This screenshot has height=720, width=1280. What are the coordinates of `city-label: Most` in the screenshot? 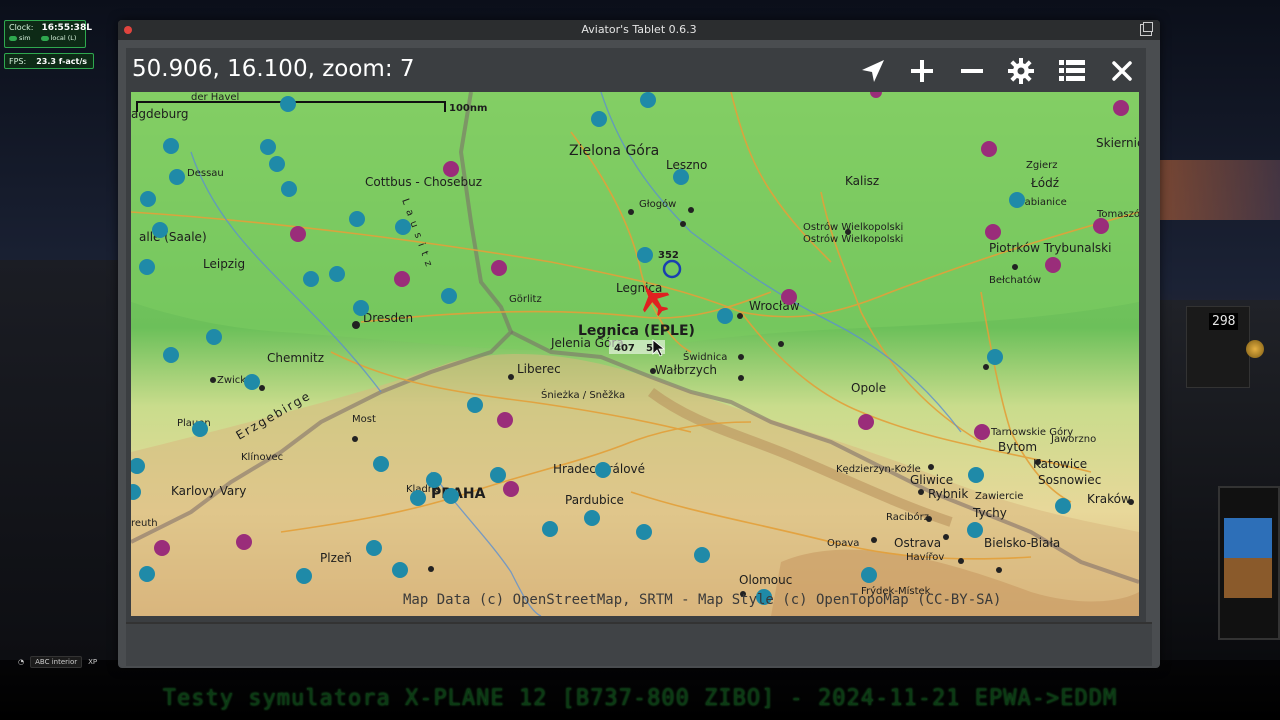 It's located at (364, 419).